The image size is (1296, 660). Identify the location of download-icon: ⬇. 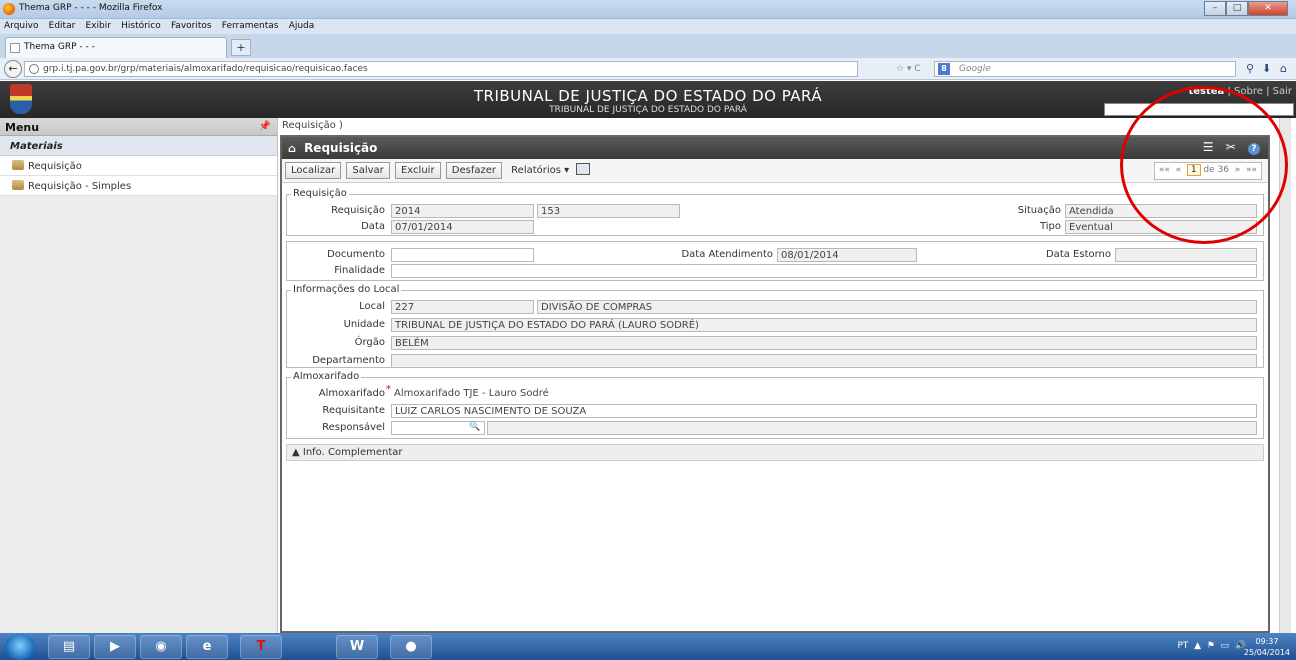
(1266, 68).